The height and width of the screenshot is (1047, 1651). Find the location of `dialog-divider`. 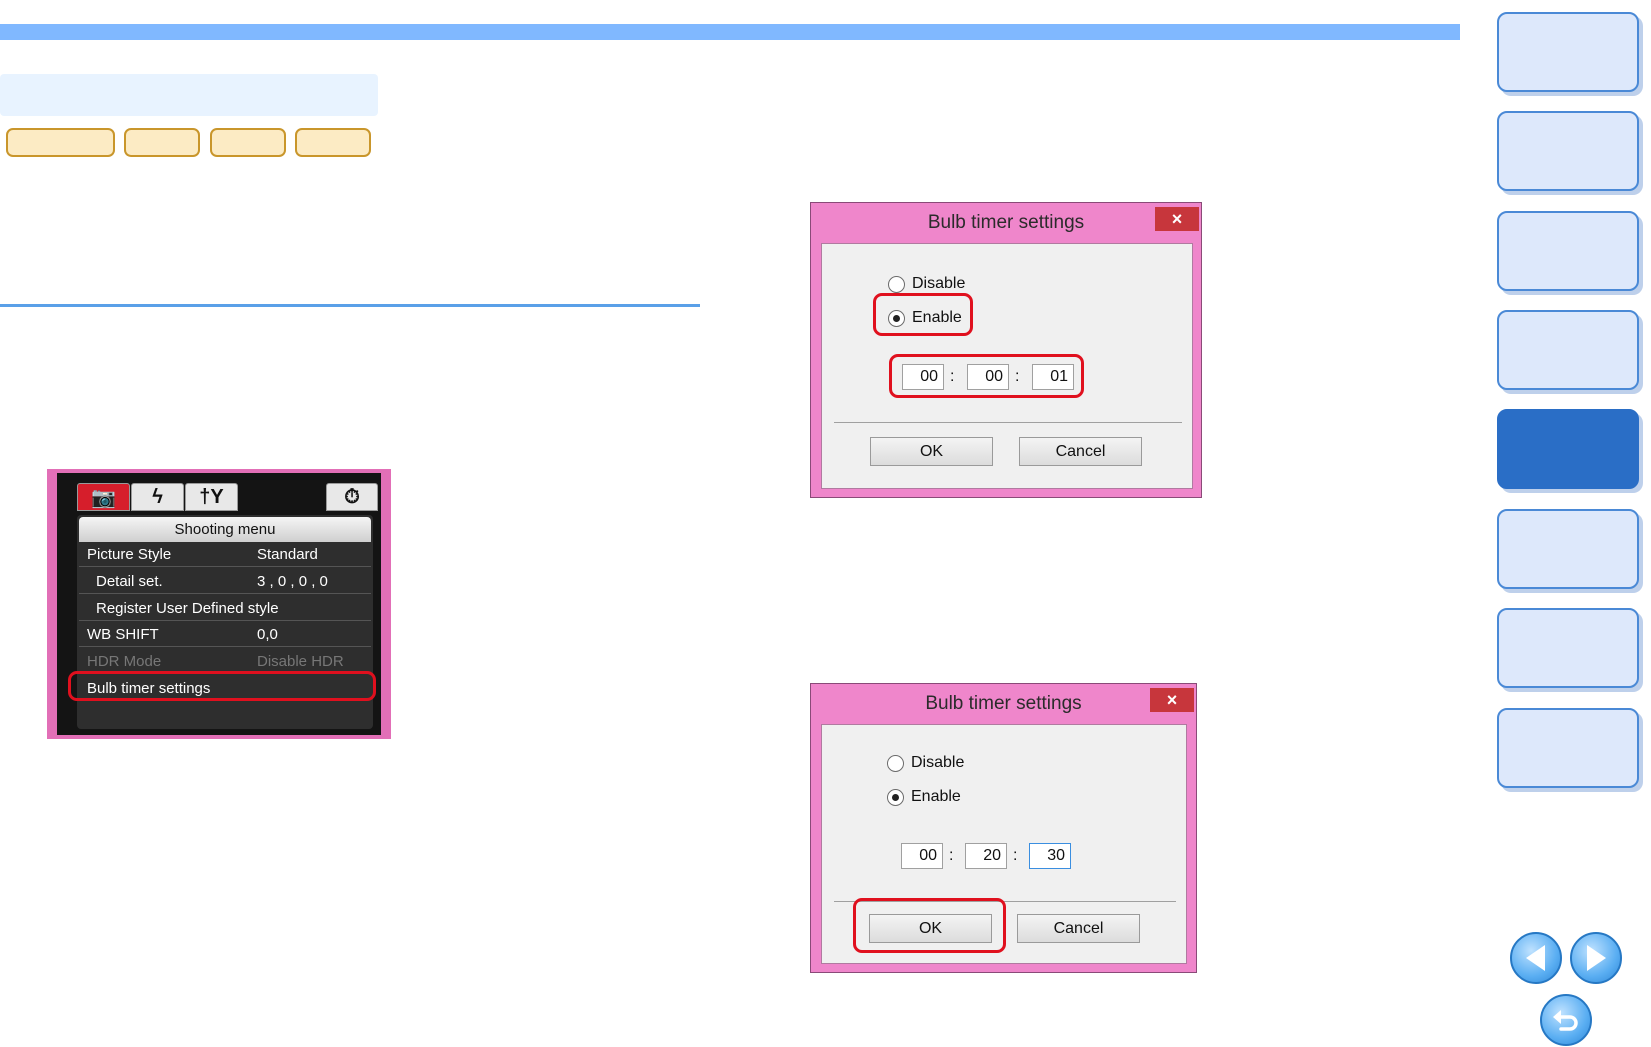

dialog-divider is located at coordinates (1008, 422).